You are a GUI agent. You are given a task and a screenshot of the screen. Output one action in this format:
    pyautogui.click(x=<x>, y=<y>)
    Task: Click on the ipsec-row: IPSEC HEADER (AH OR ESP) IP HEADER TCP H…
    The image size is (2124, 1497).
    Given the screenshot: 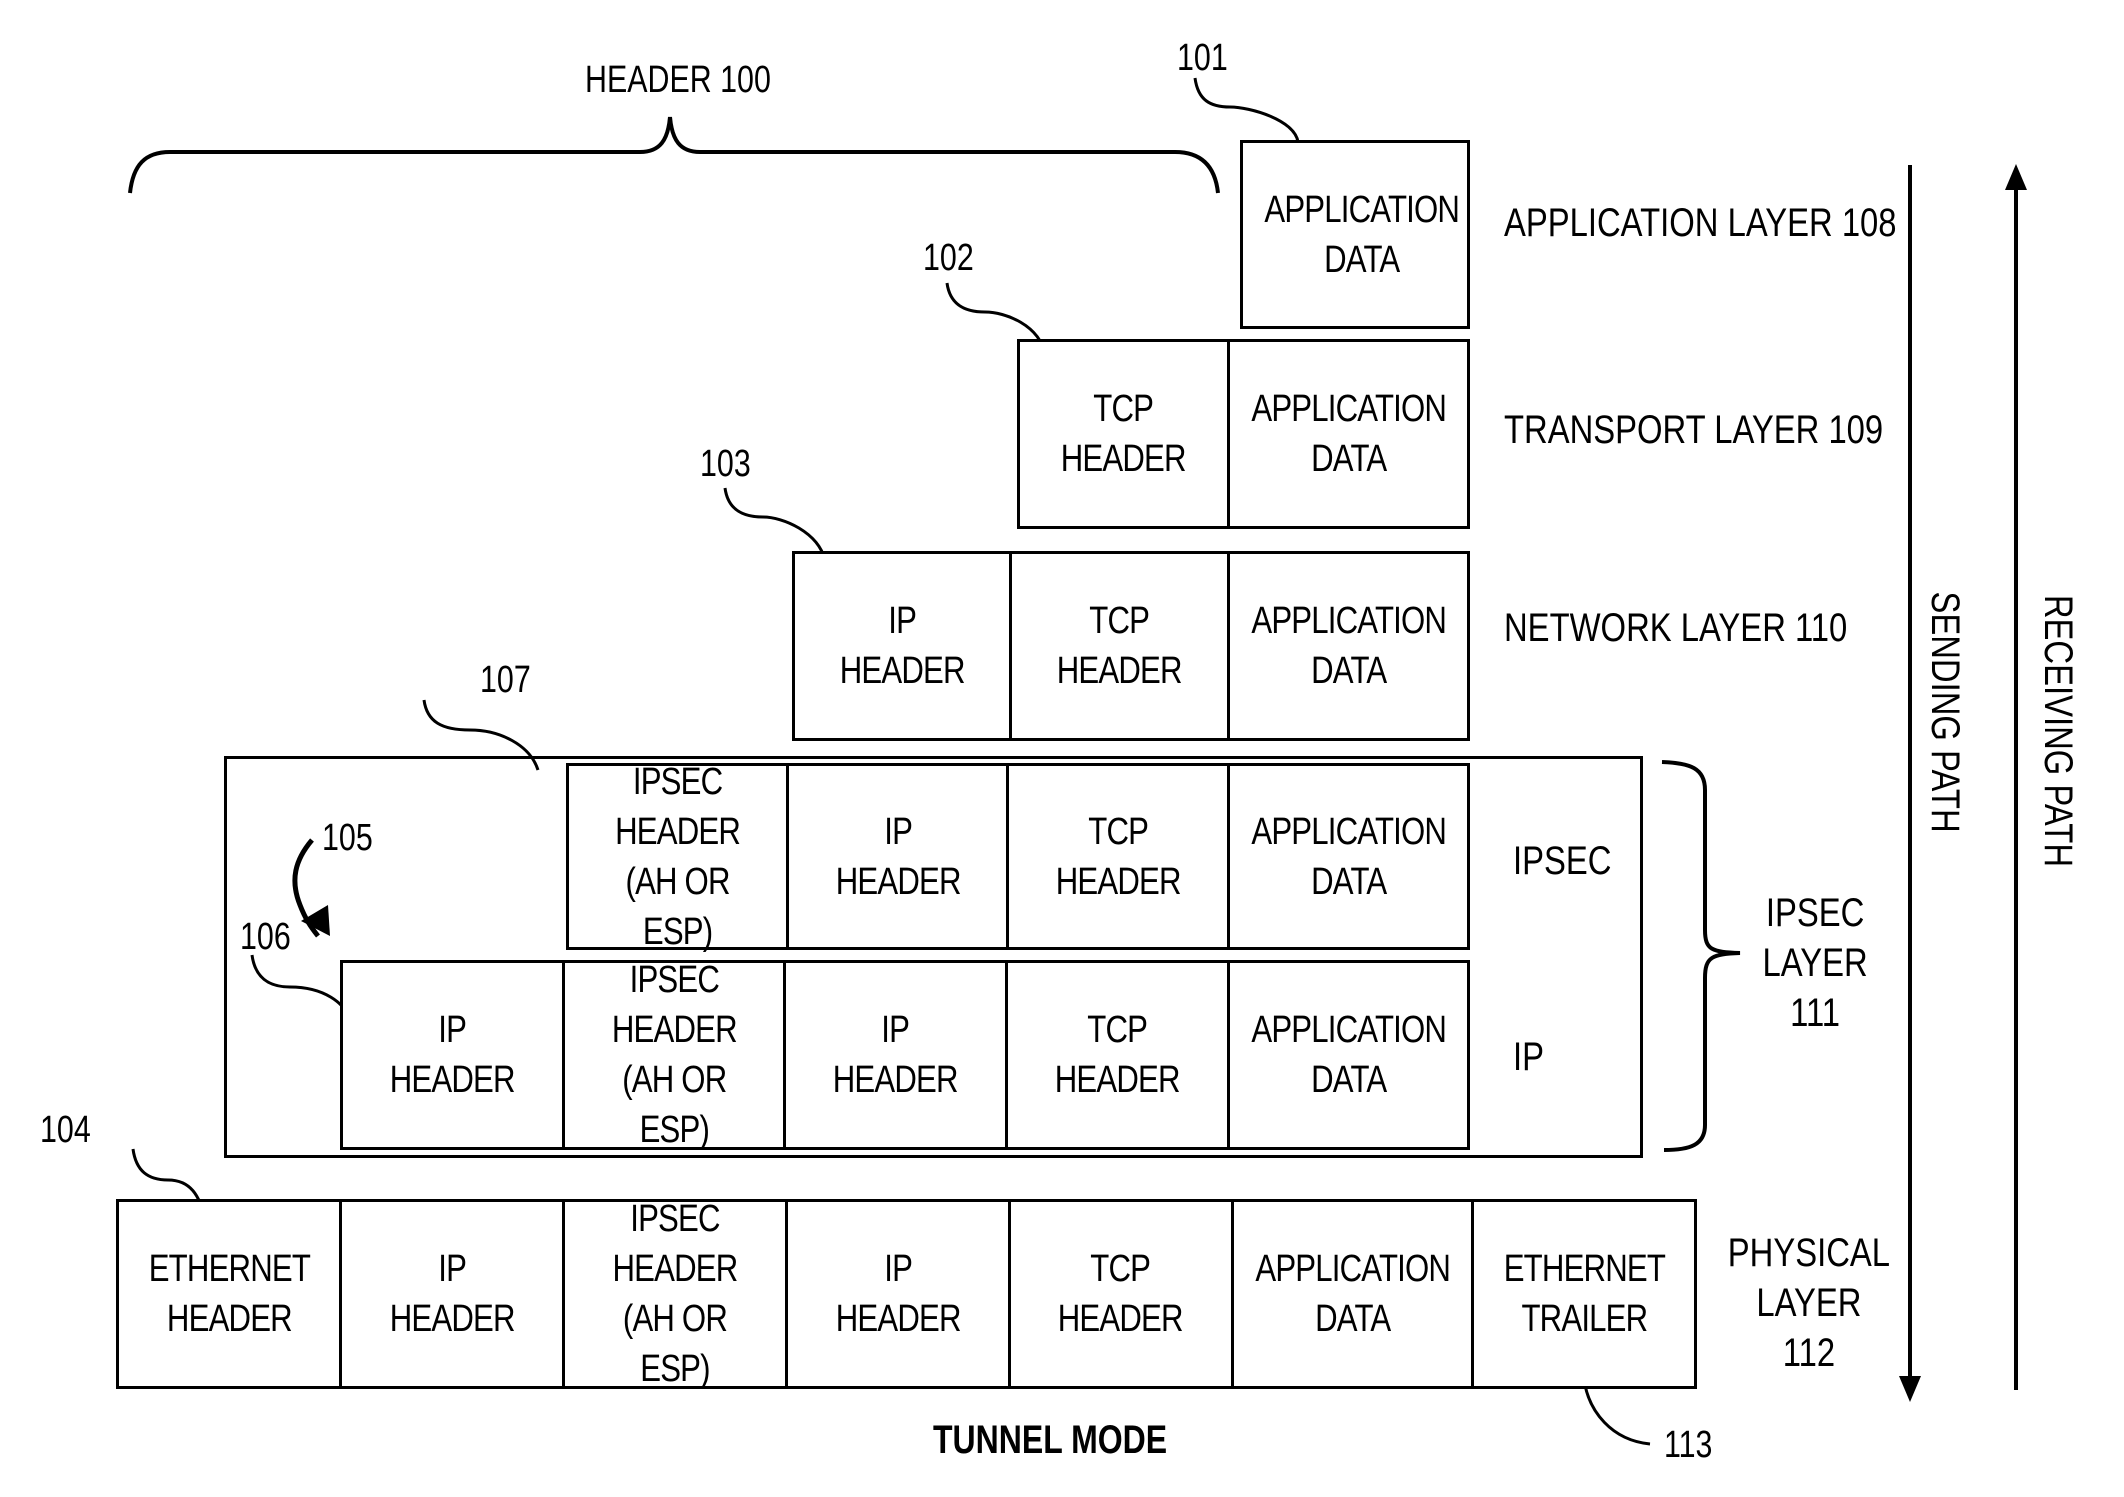 What is the action you would take?
    pyautogui.click(x=1018, y=856)
    